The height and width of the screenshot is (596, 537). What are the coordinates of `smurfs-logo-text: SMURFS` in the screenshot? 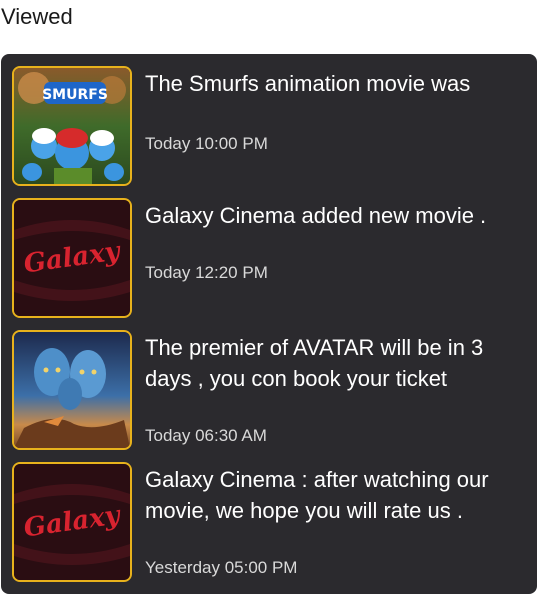 It's located at (75, 95).